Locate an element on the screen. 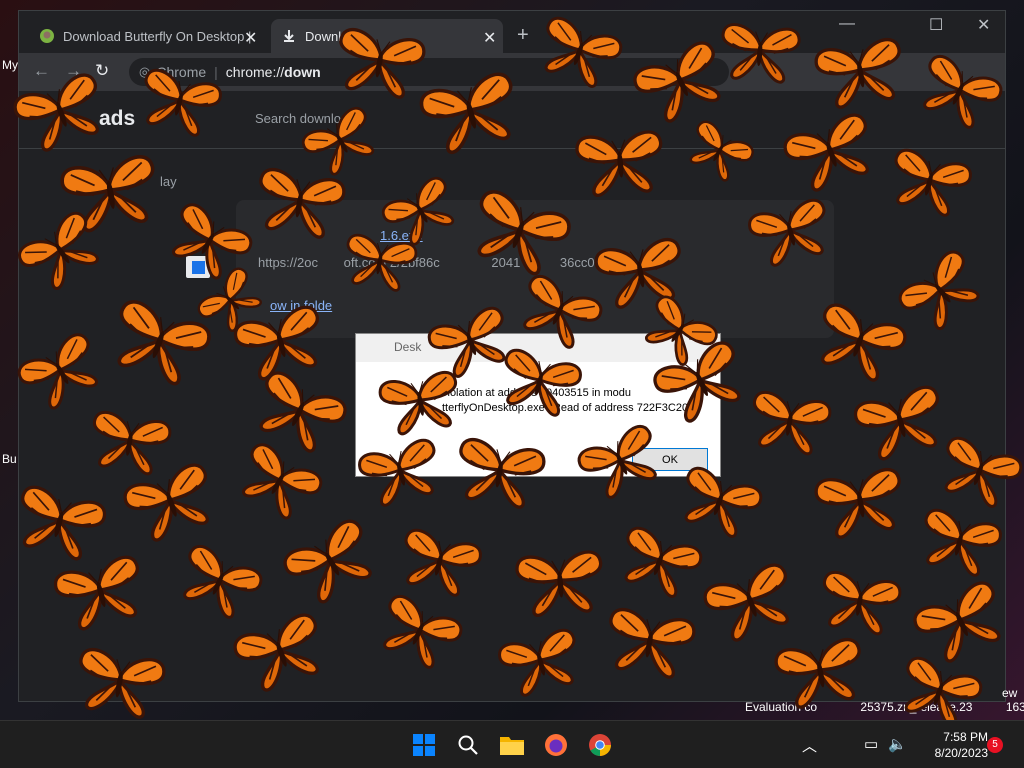 The height and width of the screenshot is (768, 1024). download-file-link: 1.6.exe is located at coordinates (401, 235).